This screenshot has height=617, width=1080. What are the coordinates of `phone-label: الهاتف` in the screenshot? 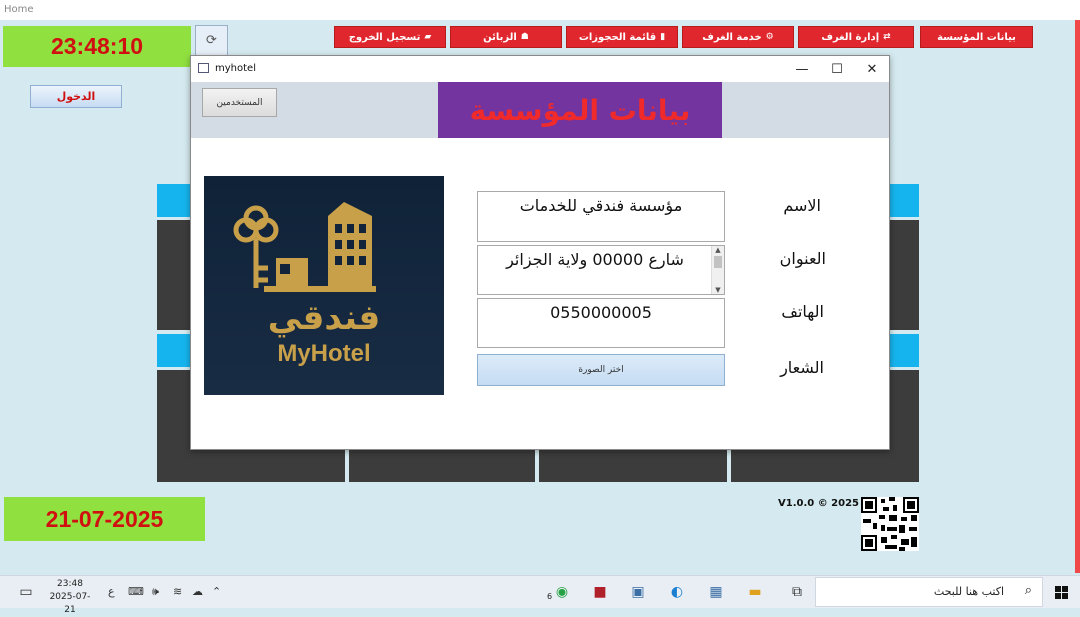 It's located at (802, 311).